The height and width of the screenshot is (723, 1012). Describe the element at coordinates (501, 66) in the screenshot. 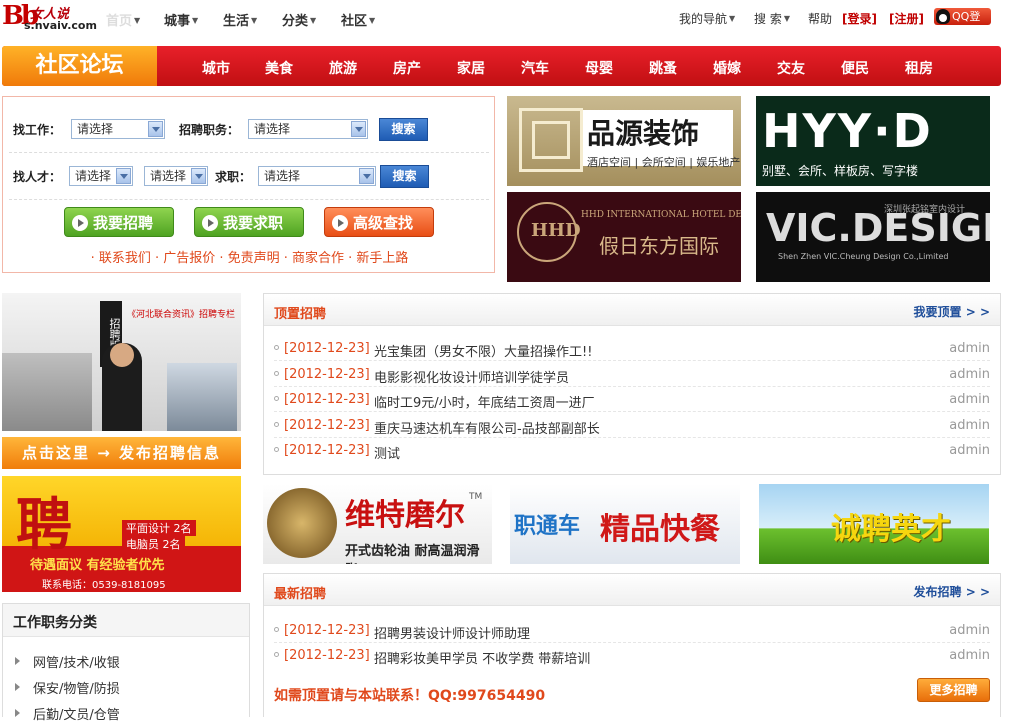

I see `main-nav: 社区论坛 城市 美食 旅游 房产 家居 汽车 母婴 跳蚤 婚嫁 交友 便民 租房` at that location.